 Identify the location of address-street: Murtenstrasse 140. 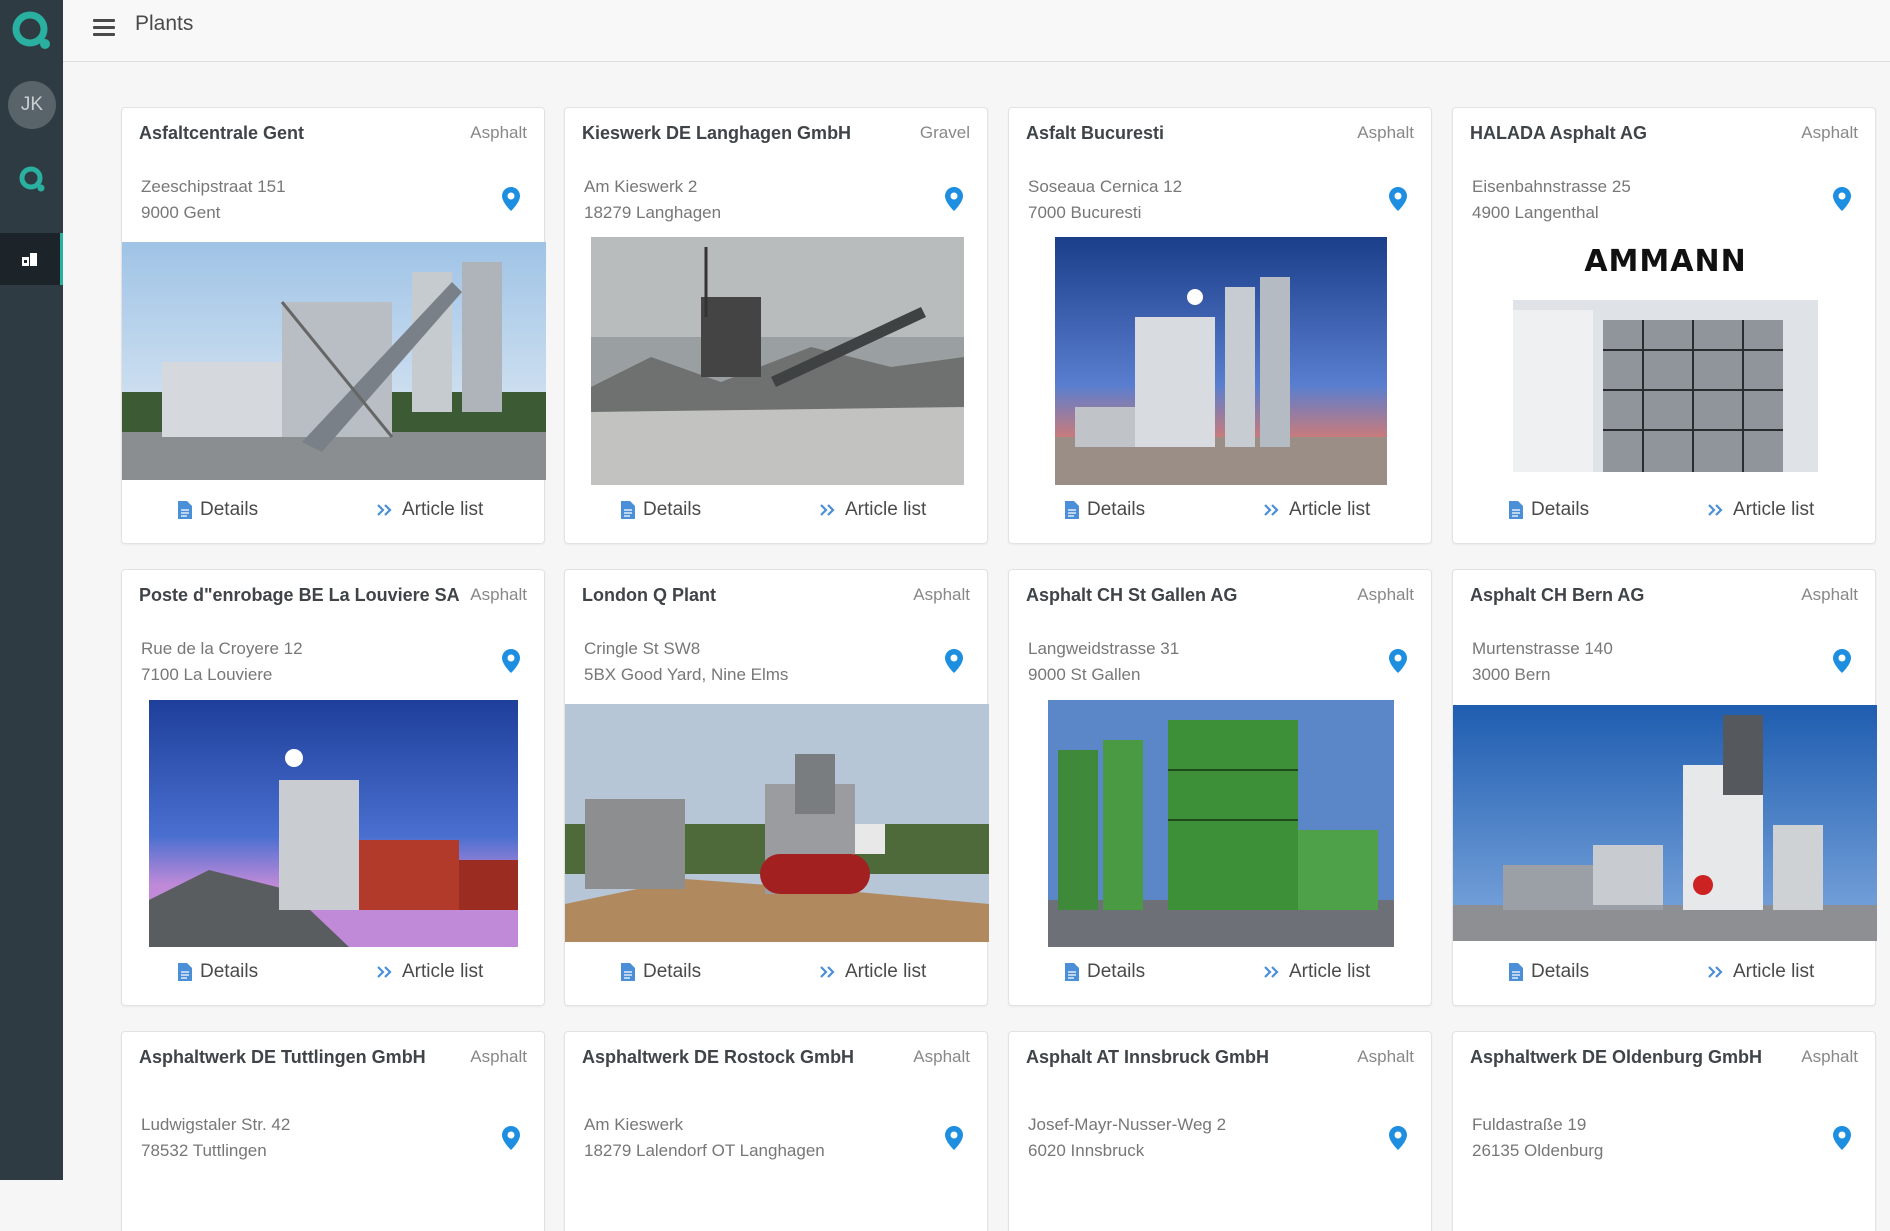
(1542, 648).